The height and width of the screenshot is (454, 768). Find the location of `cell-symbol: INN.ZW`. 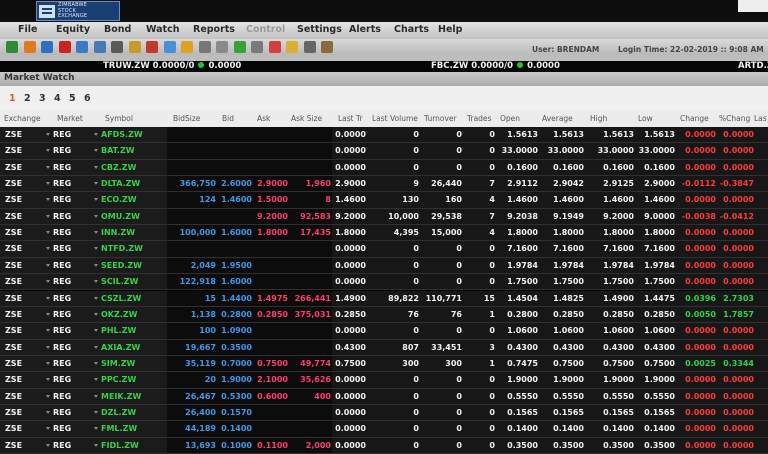

cell-symbol: INN.ZW is located at coordinates (134, 233).